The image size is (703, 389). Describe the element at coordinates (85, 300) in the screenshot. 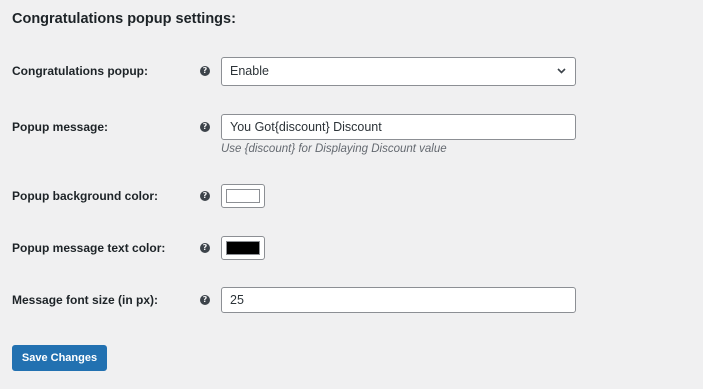

I see `font-size-label: Message font size (in px):` at that location.